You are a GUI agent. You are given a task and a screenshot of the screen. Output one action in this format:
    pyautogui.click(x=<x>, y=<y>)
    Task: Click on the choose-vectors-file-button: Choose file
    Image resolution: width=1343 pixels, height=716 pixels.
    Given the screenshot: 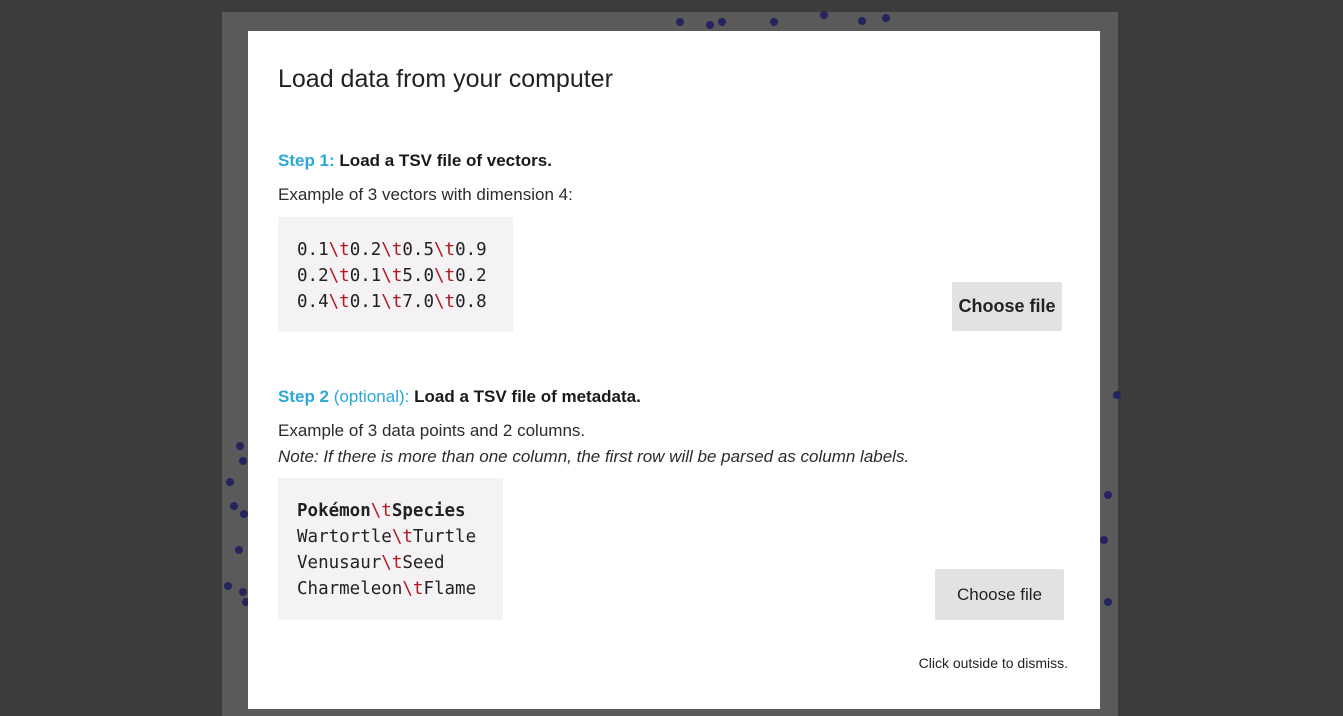 What is the action you would take?
    pyautogui.click(x=1007, y=306)
    